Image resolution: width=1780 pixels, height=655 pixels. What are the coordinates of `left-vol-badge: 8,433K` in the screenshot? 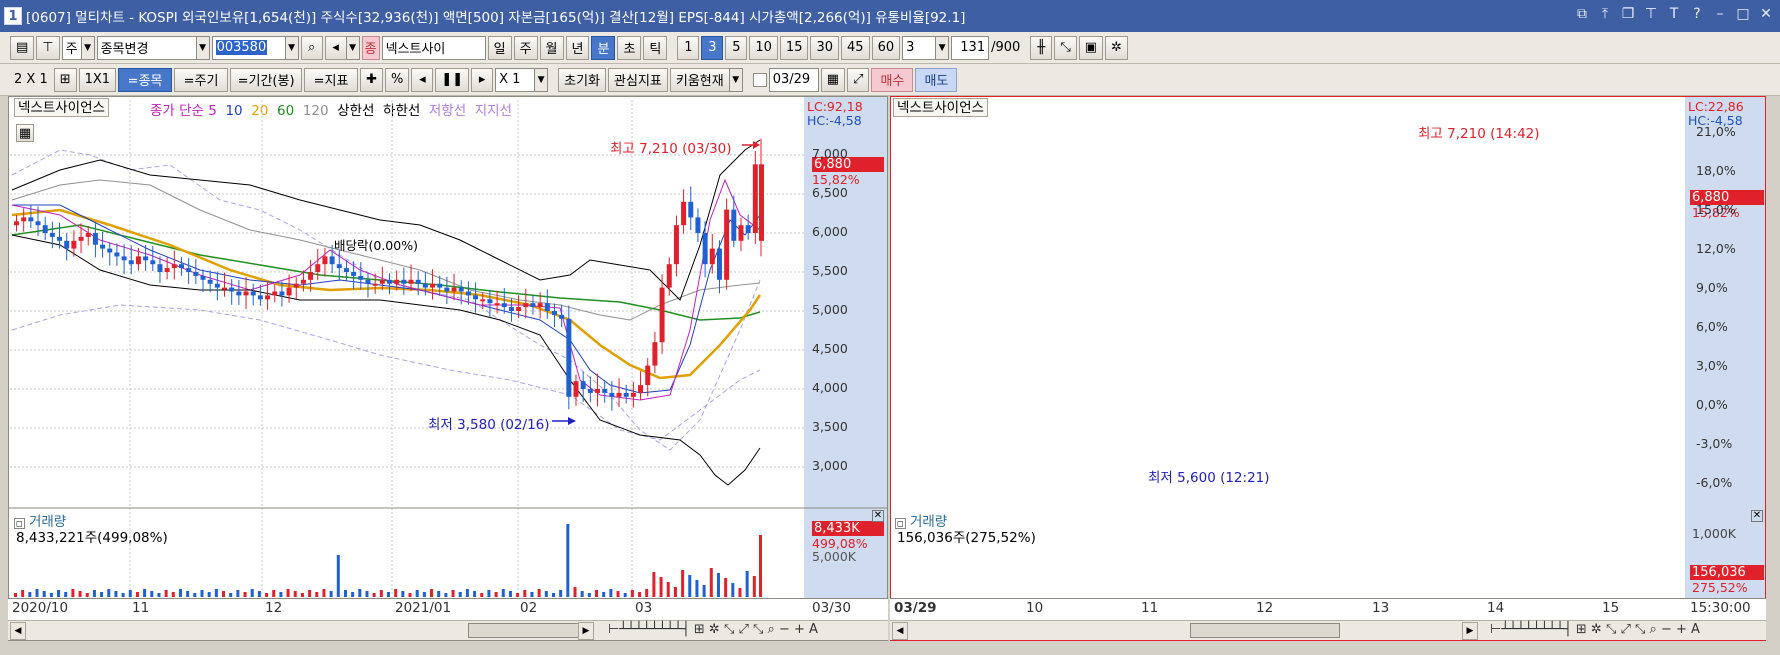 It's located at (848, 528).